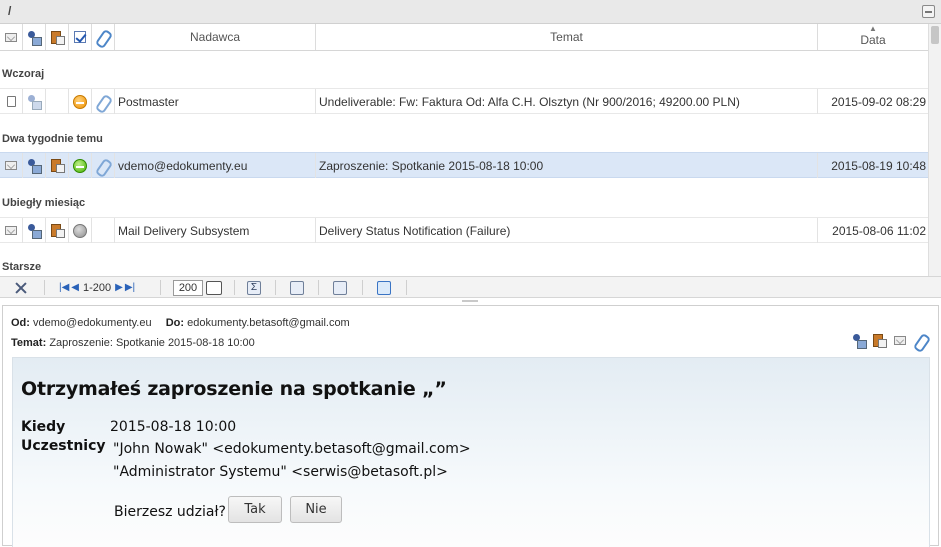  I want to click on tools-icon, so click(21, 288).